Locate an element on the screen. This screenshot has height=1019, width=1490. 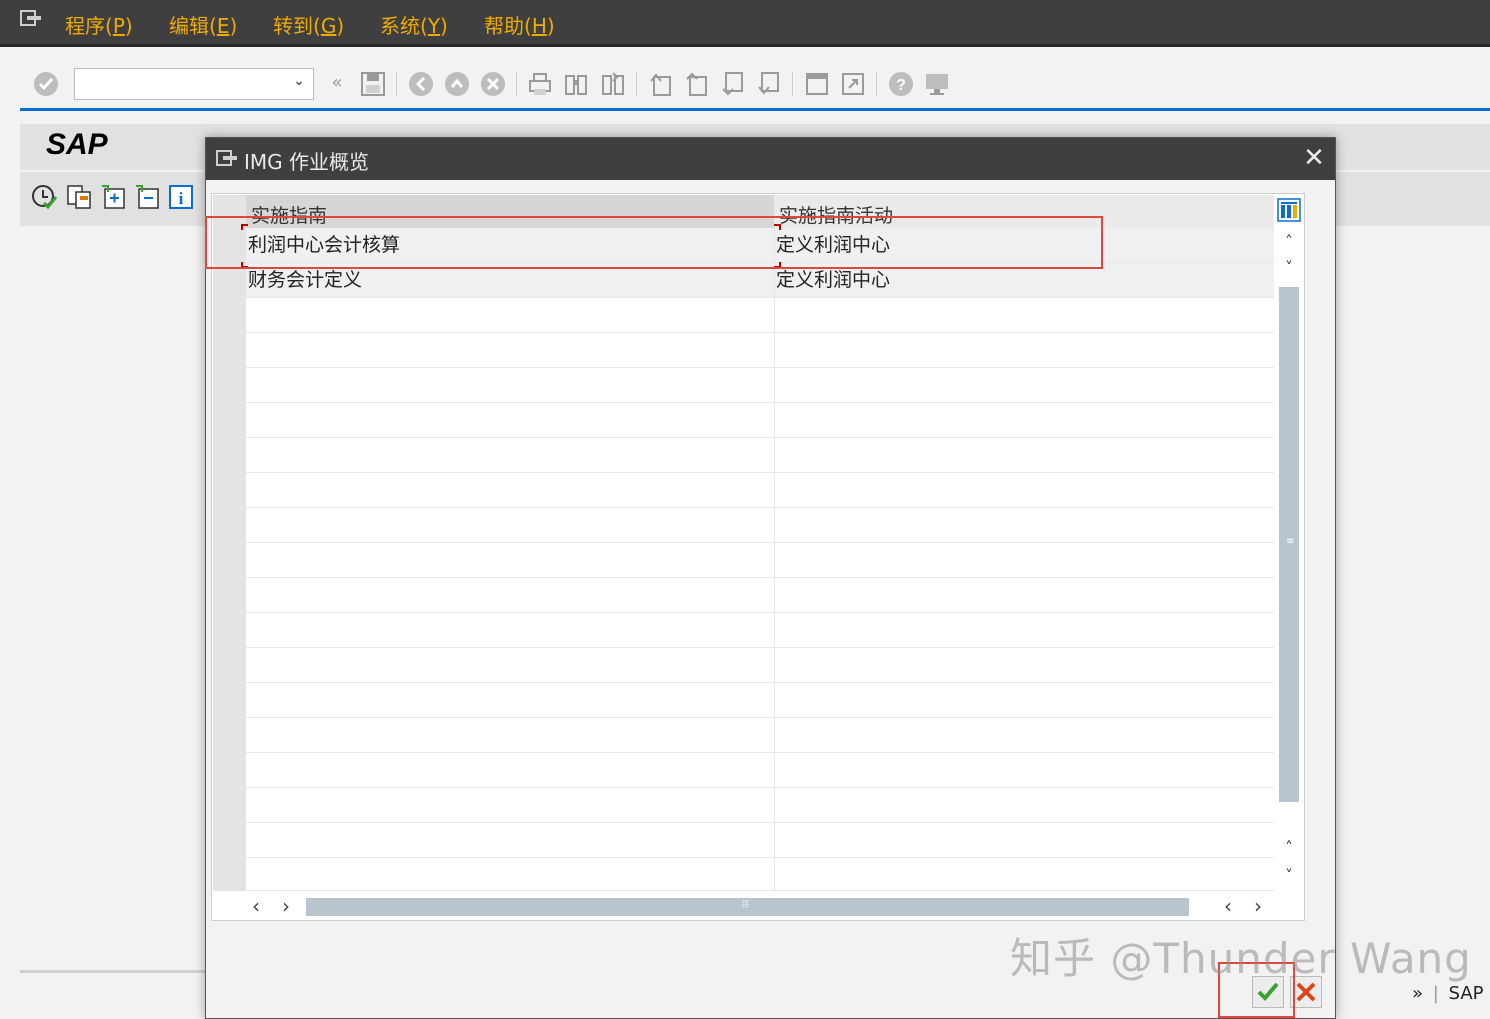
command-field: ⌄ is located at coordinates (194, 84).